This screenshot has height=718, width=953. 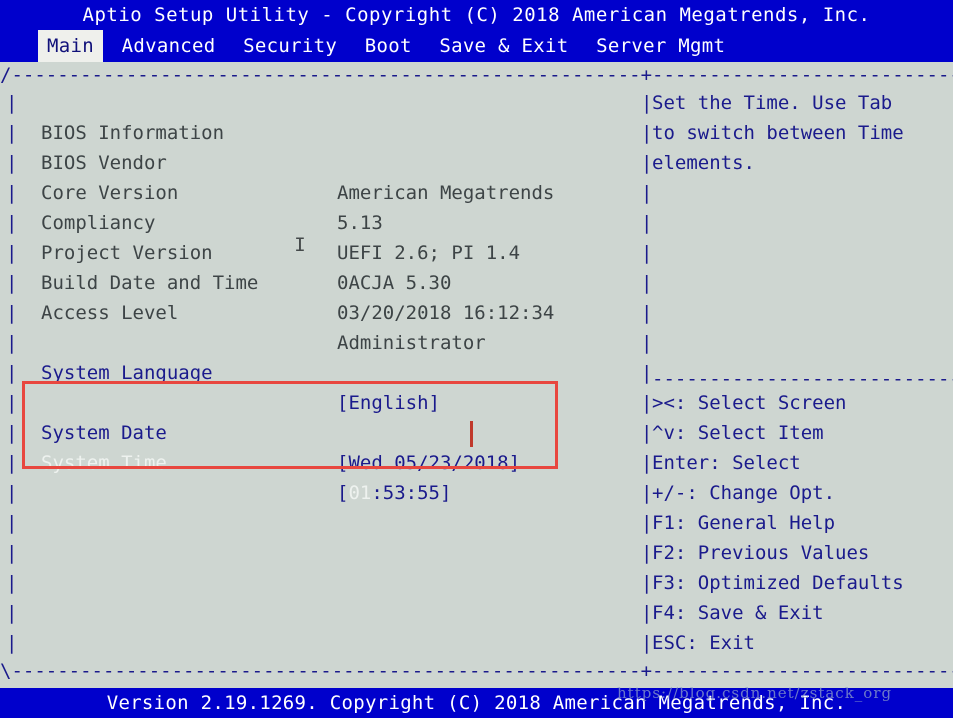 I want to click on legend-select-item: ^v: Select Item, so click(x=738, y=433).